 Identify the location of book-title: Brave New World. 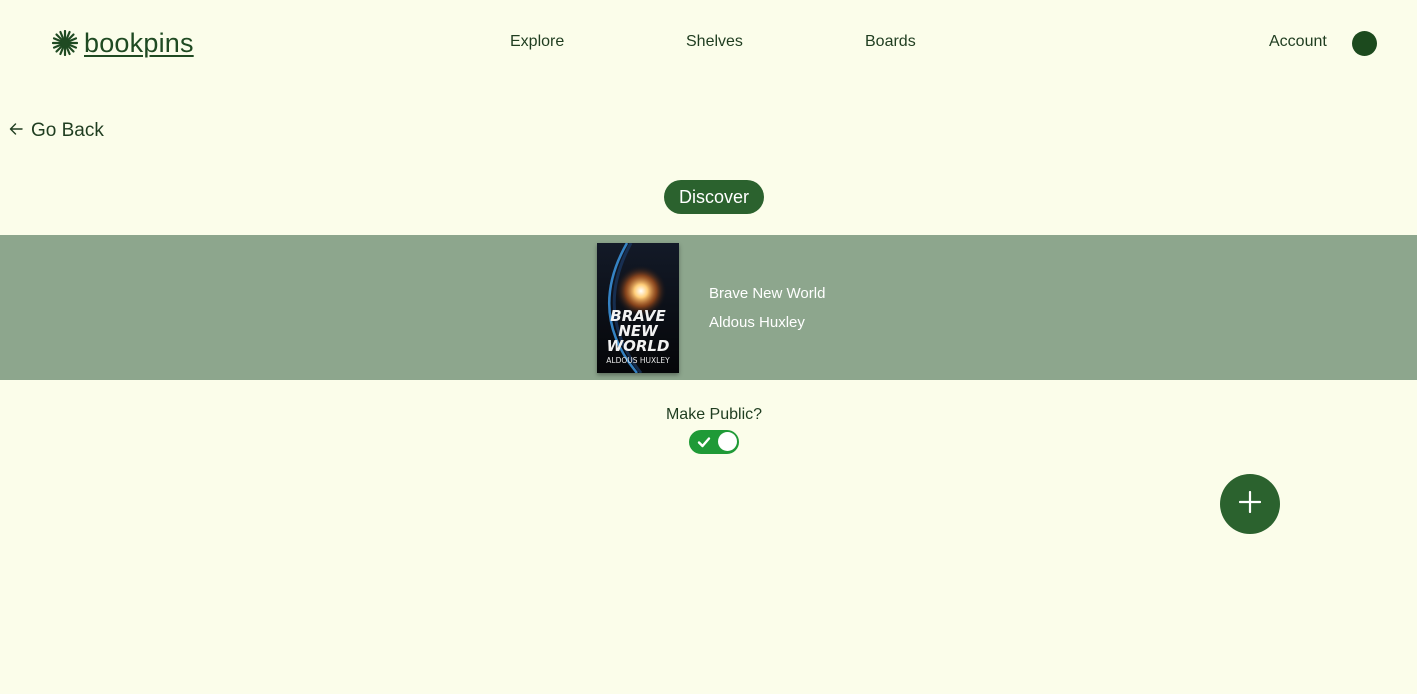
(767, 293).